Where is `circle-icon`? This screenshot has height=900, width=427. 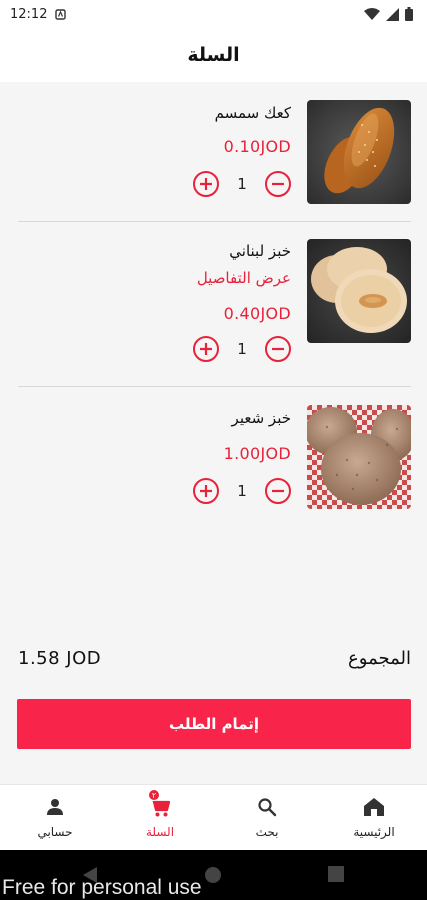 circle-icon is located at coordinates (213, 875).